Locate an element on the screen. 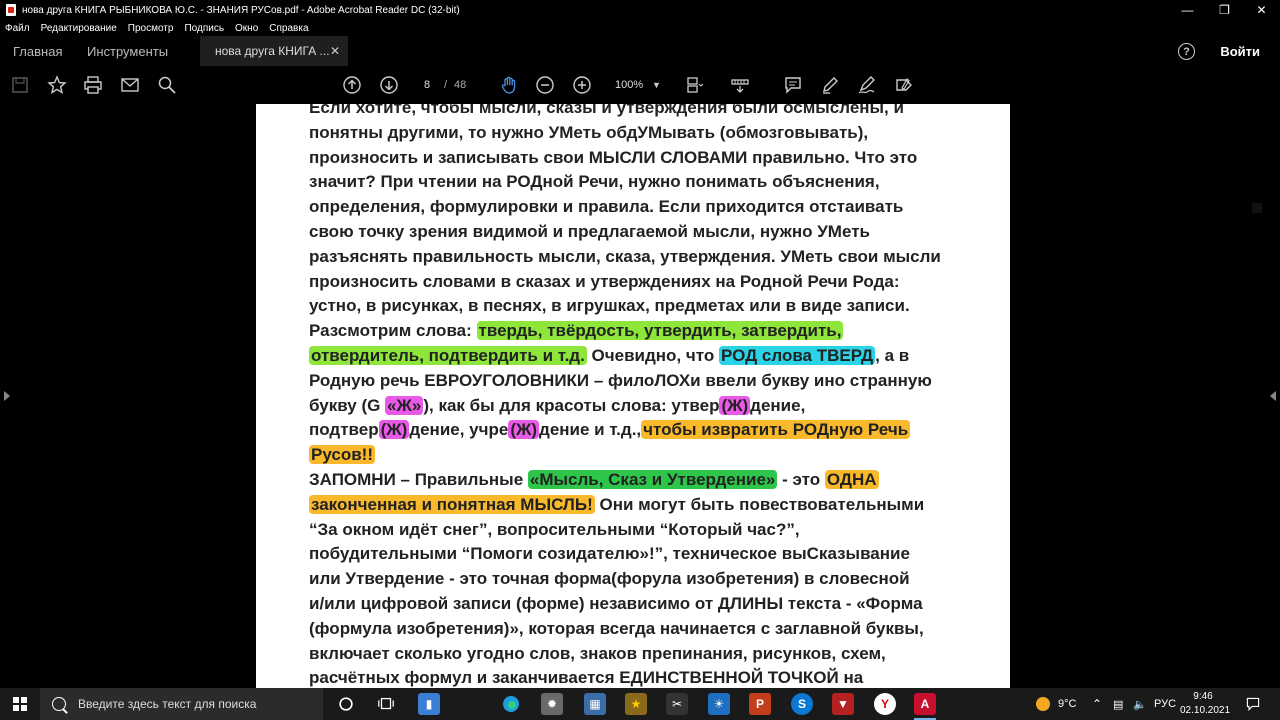  network-icon: ▤ is located at coordinates (1118, 704).